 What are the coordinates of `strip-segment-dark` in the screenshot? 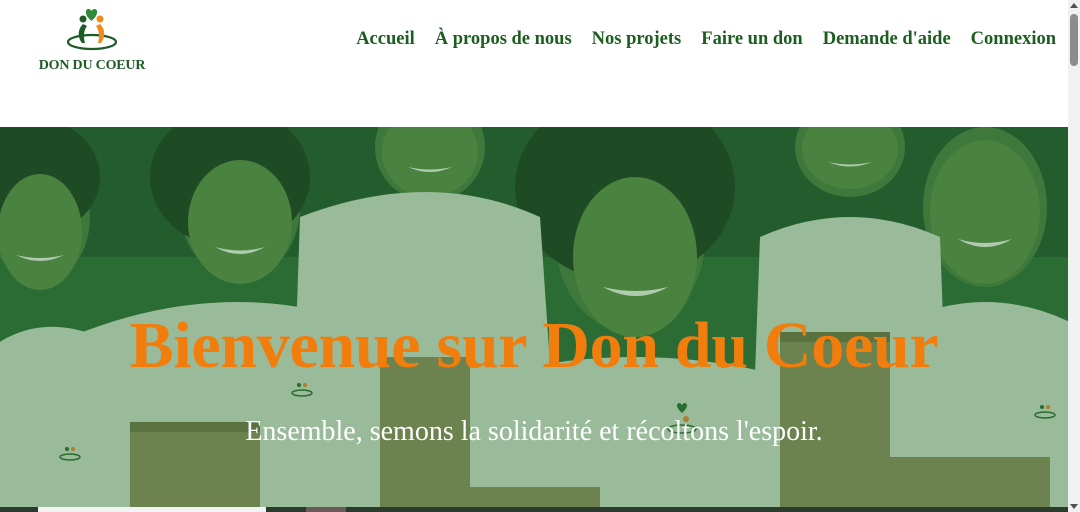 It's located at (326, 509).